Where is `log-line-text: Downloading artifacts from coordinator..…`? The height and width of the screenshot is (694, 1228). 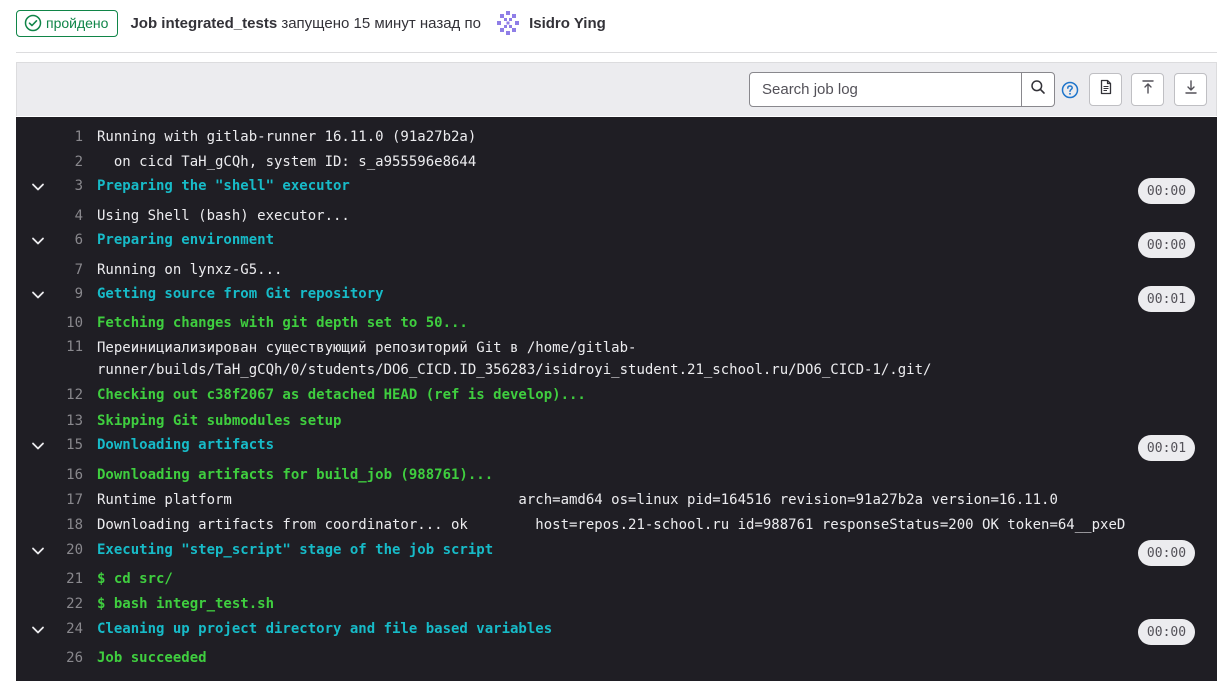
log-line-text: Downloading artifacts from coordinator..… is located at coordinates (611, 525).